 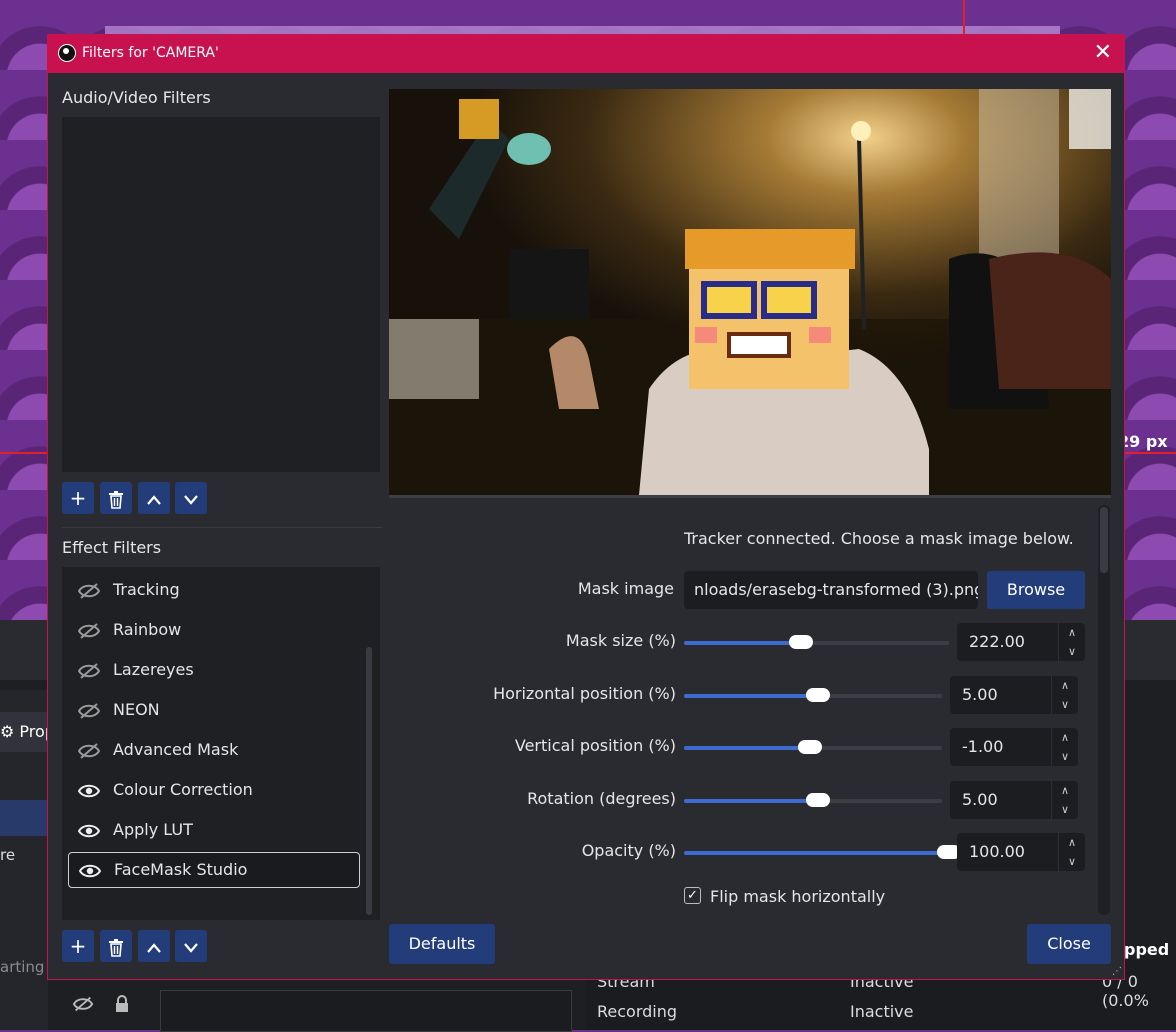 What do you see at coordinates (214, 630) in the screenshot?
I see `effect-filter-item: Rainbow` at bounding box center [214, 630].